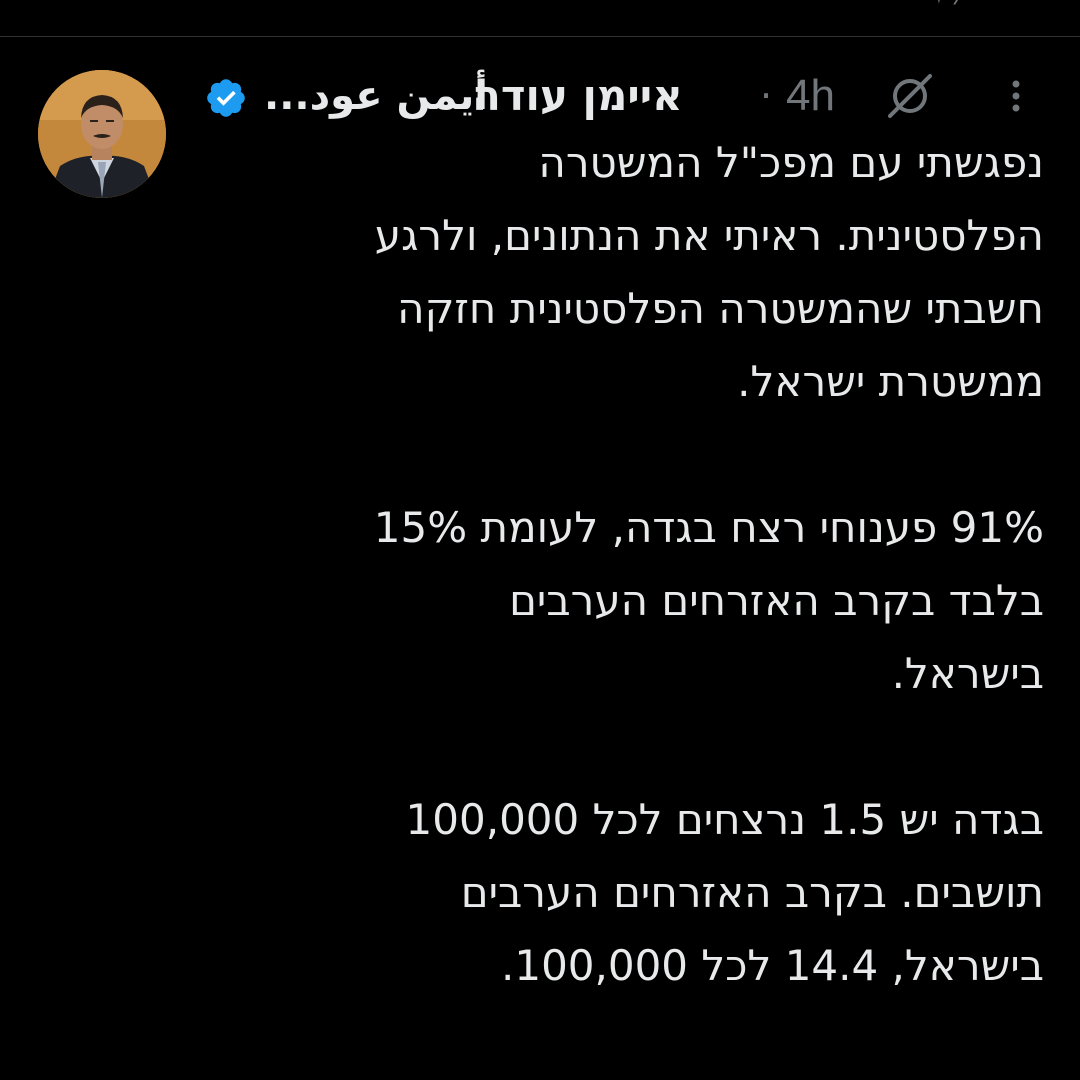  What do you see at coordinates (776, 600) in the screenshot?
I see `tweet-text-line: בלבד בקרב האזרחים הערבים` at bounding box center [776, 600].